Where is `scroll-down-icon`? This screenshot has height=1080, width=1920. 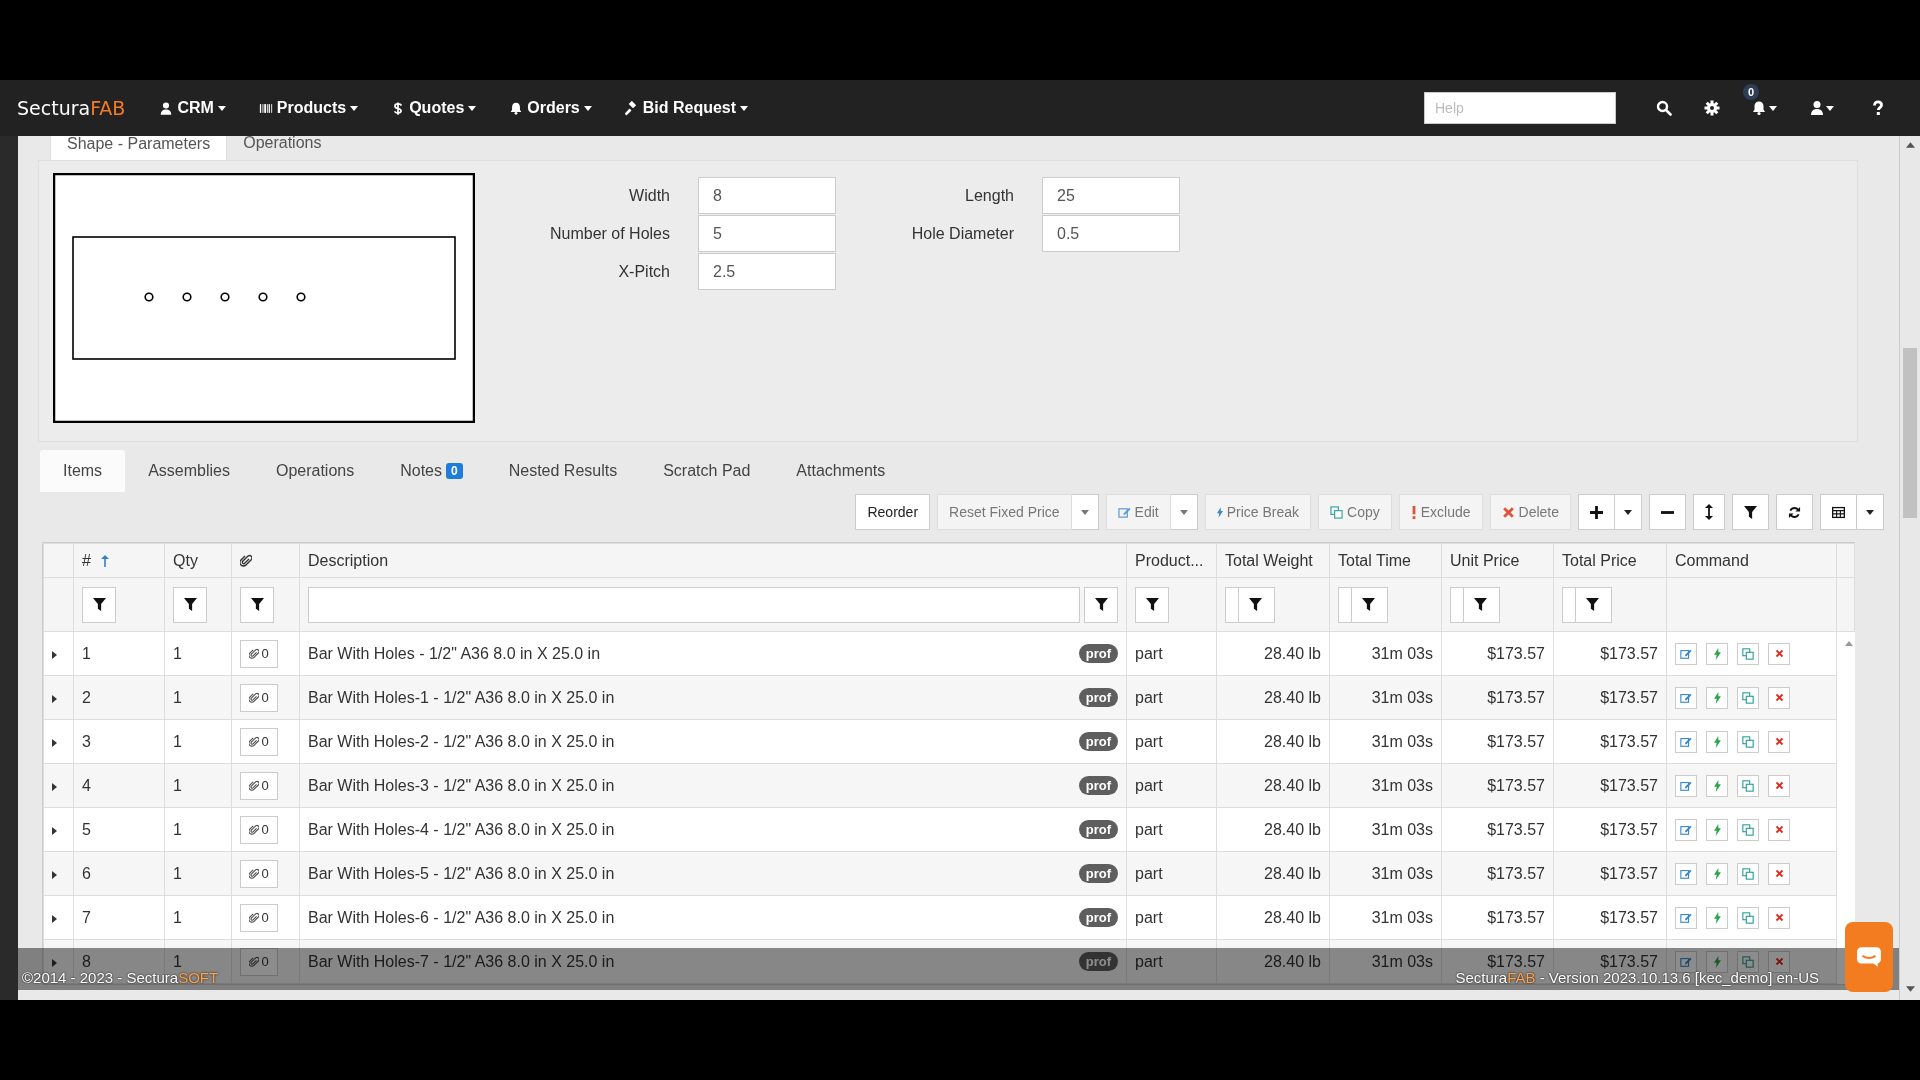
scroll-down-icon is located at coordinates (1910, 989).